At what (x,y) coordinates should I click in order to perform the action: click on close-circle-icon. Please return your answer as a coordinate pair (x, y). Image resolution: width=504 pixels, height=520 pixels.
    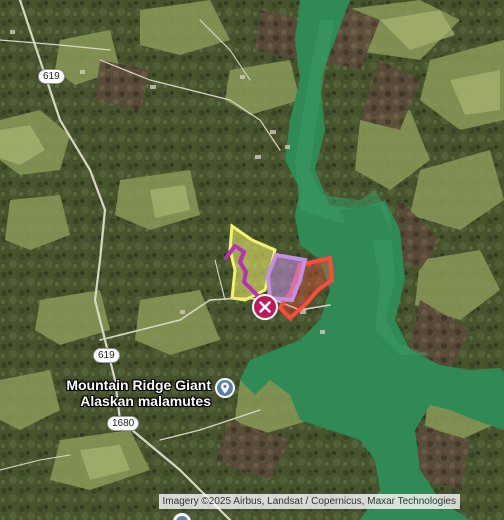
    Looking at the image, I should click on (265, 307).